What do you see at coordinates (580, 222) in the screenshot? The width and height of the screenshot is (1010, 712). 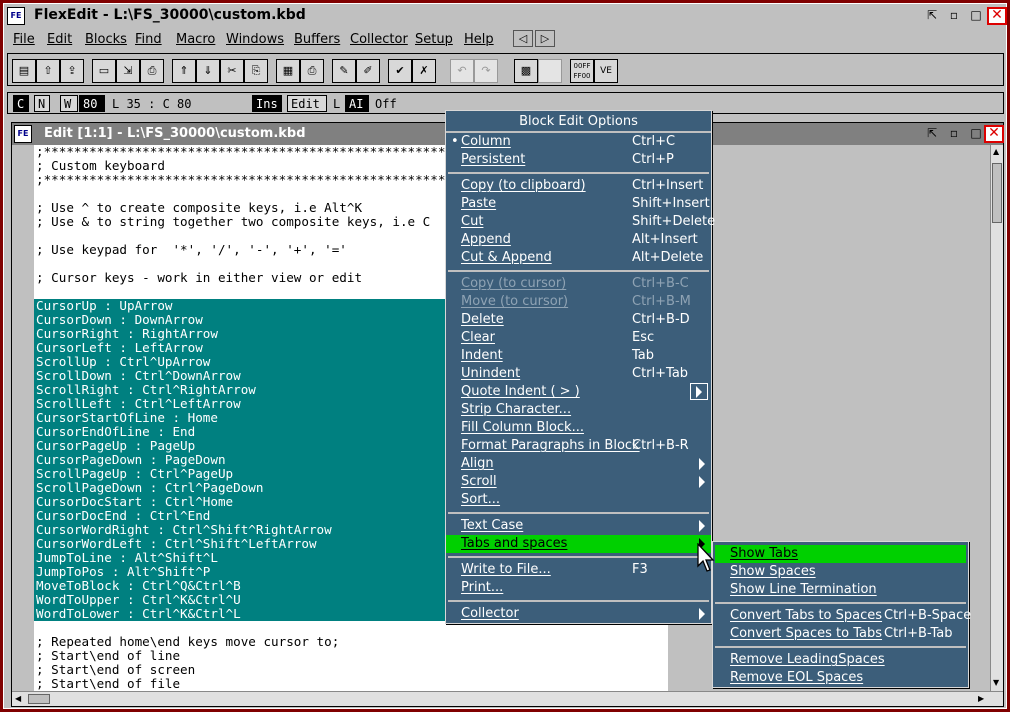 I see `menu-item-cut: Cut Shift+Delete` at bounding box center [580, 222].